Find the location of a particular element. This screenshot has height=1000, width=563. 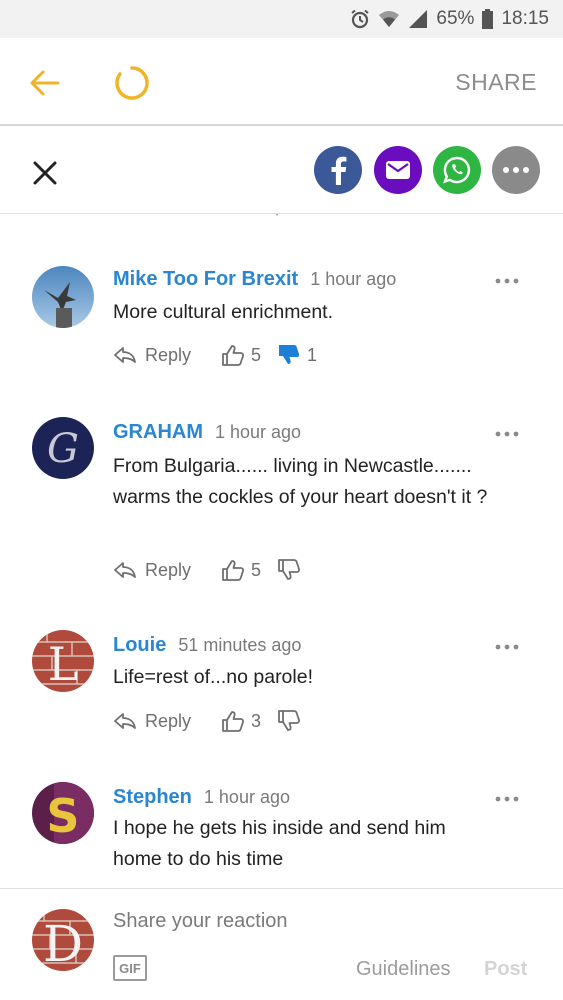

whatsapp-icon is located at coordinates (457, 170).